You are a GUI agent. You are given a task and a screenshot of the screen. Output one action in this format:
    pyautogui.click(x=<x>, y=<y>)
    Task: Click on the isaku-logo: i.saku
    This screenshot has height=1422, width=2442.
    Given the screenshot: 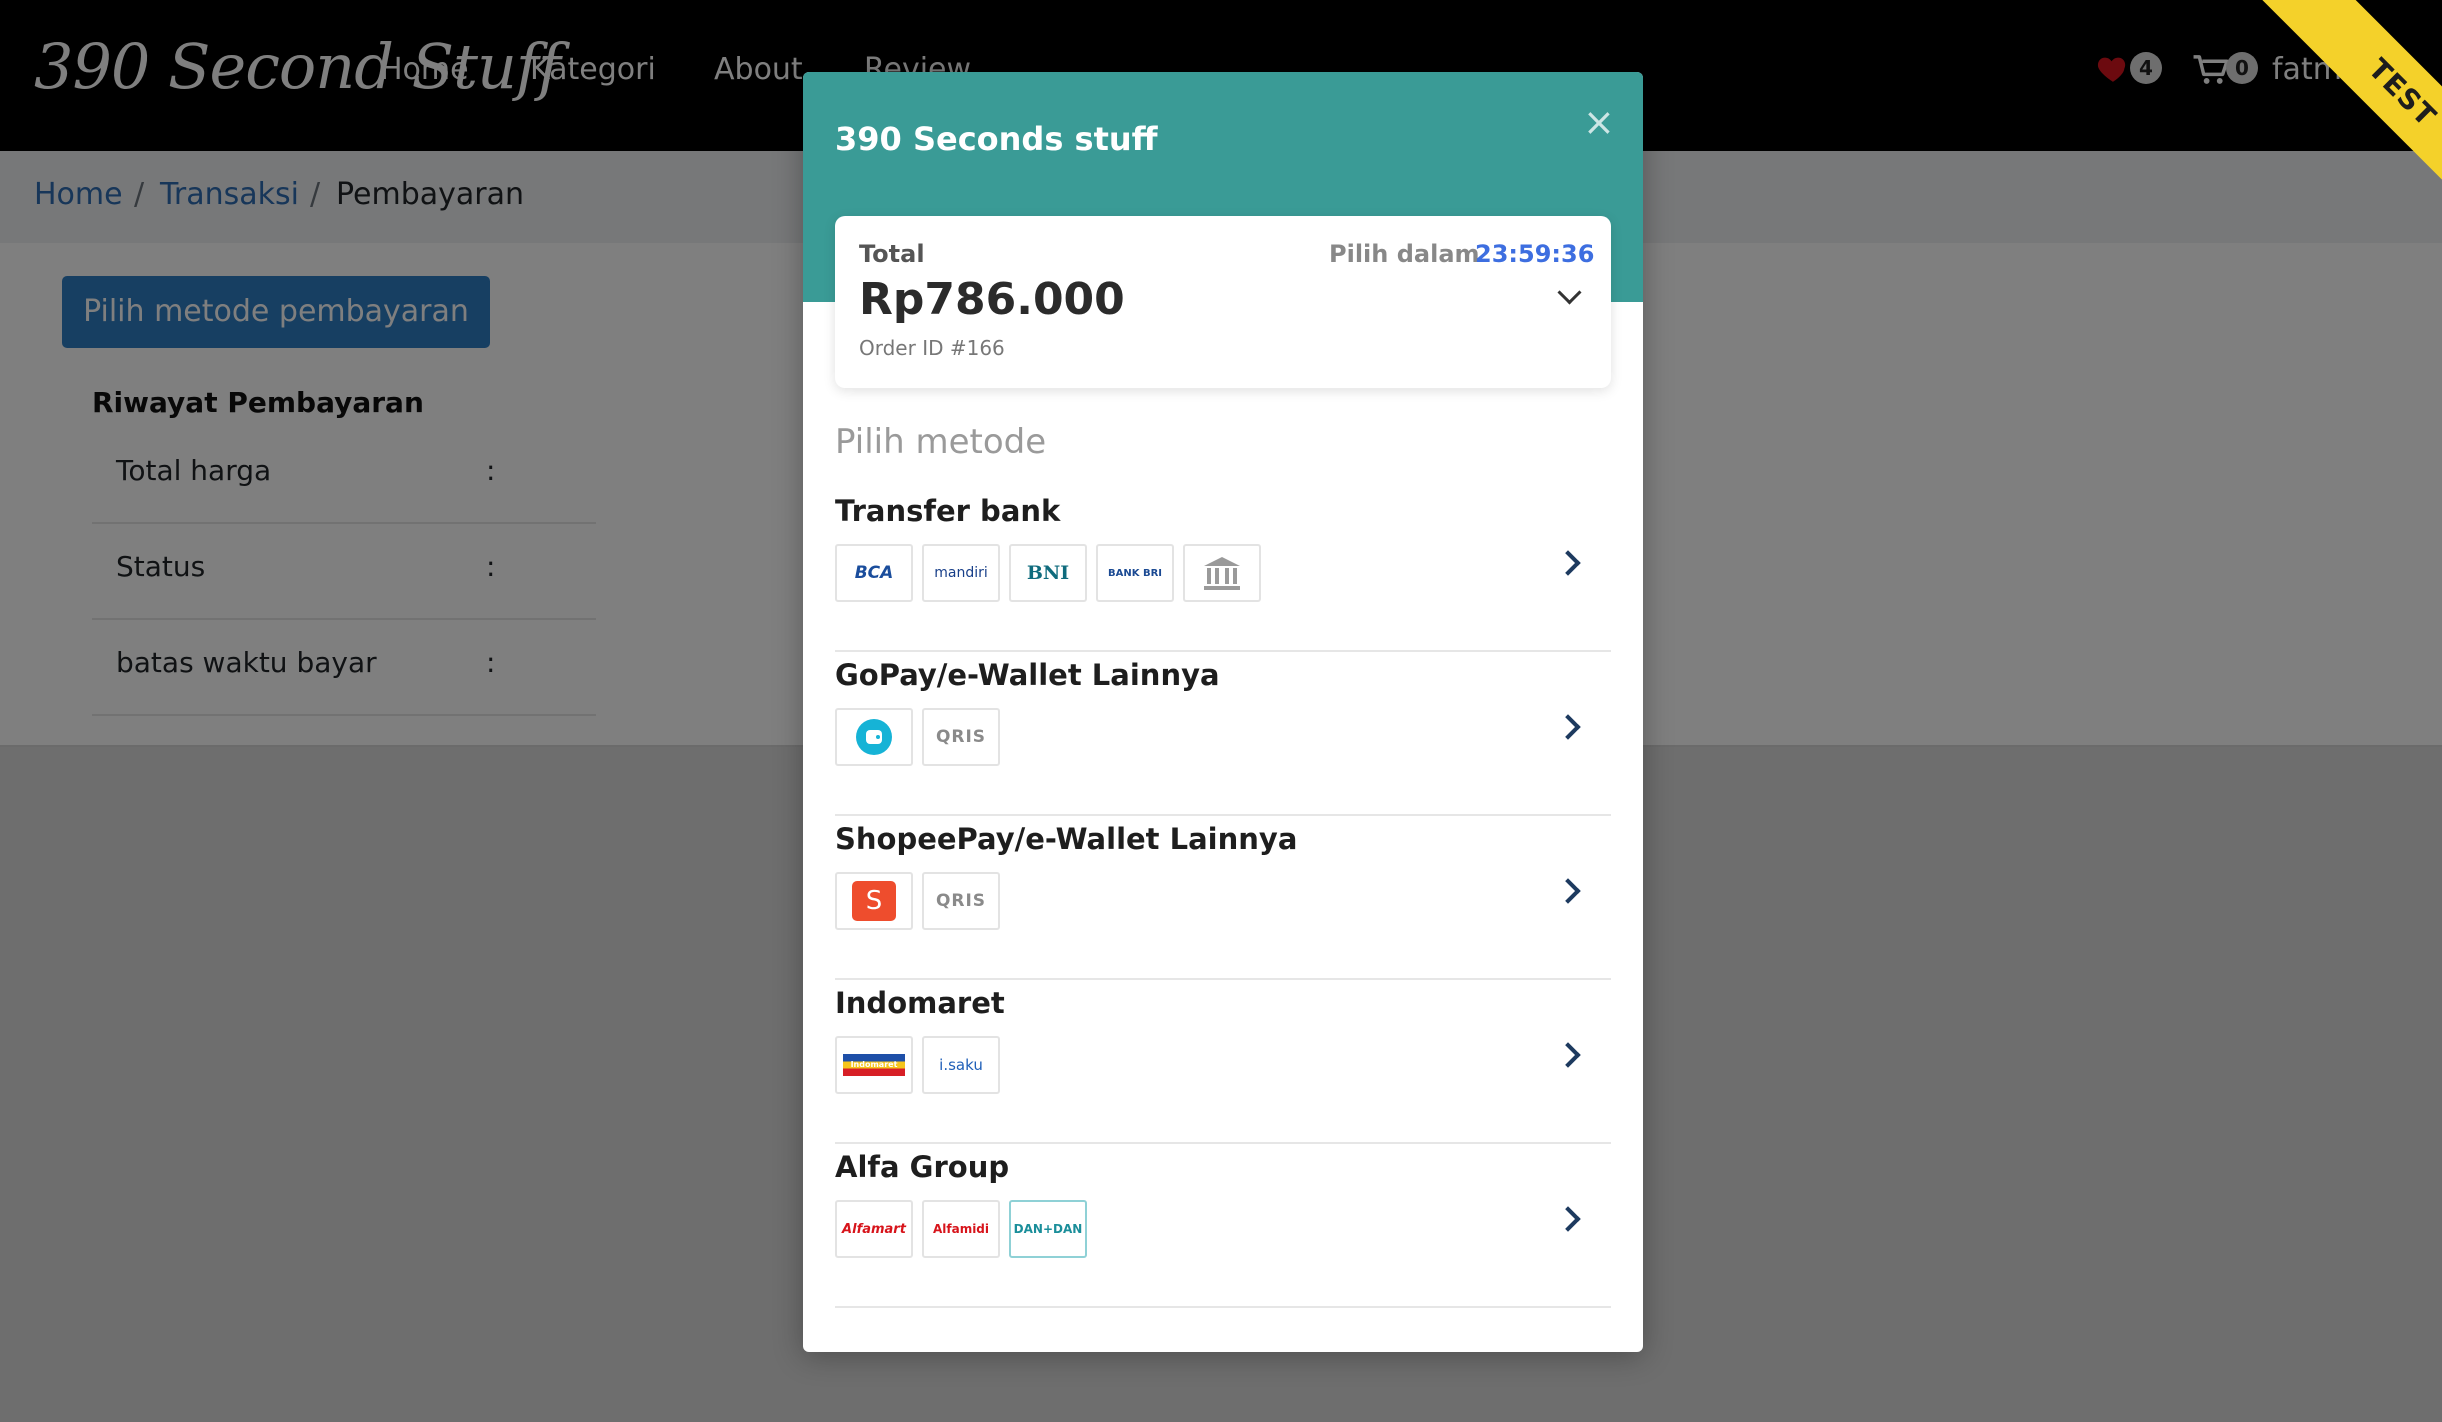 What is the action you would take?
    pyautogui.click(x=961, y=1065)
    